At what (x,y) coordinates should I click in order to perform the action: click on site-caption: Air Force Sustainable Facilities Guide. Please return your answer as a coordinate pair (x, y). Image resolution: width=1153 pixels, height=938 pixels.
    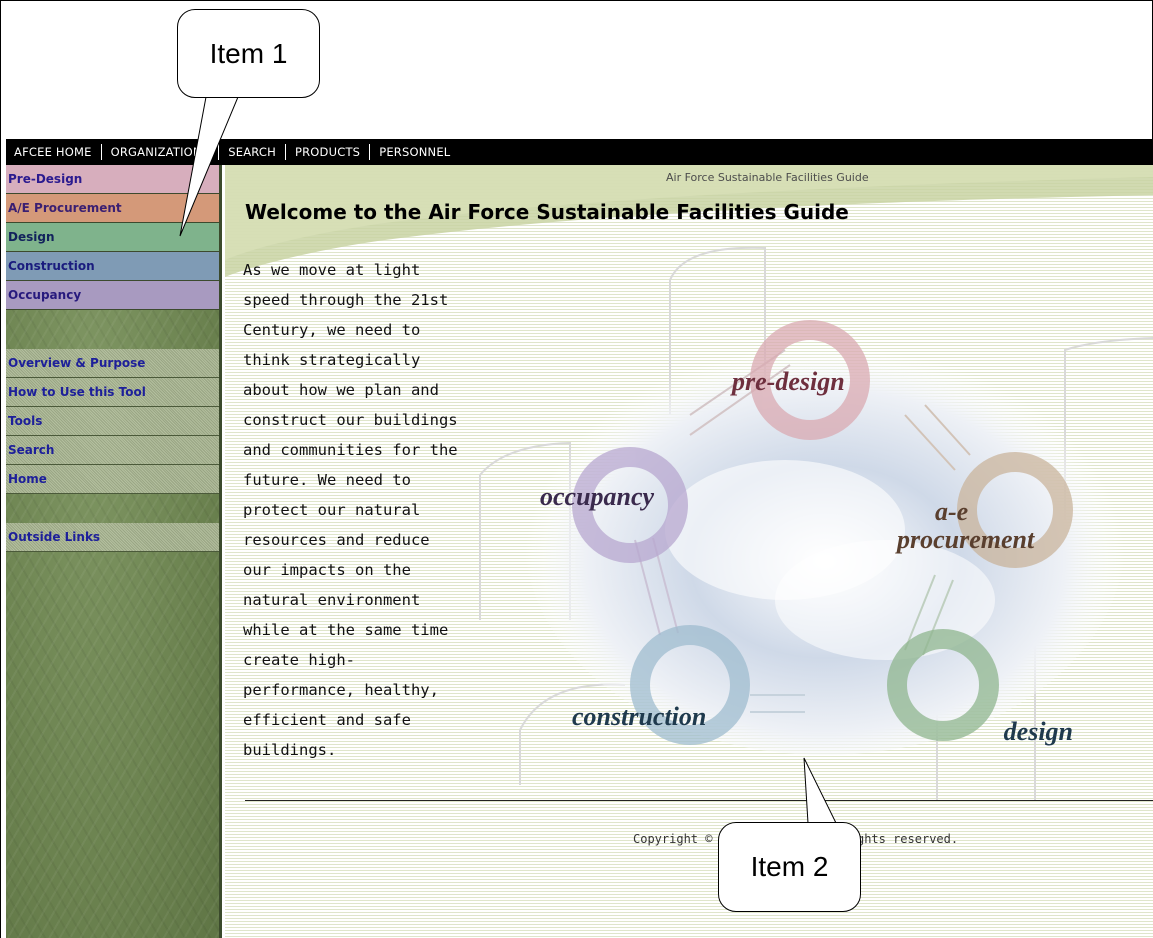
    Looking at the image, I should click on (767, 177).